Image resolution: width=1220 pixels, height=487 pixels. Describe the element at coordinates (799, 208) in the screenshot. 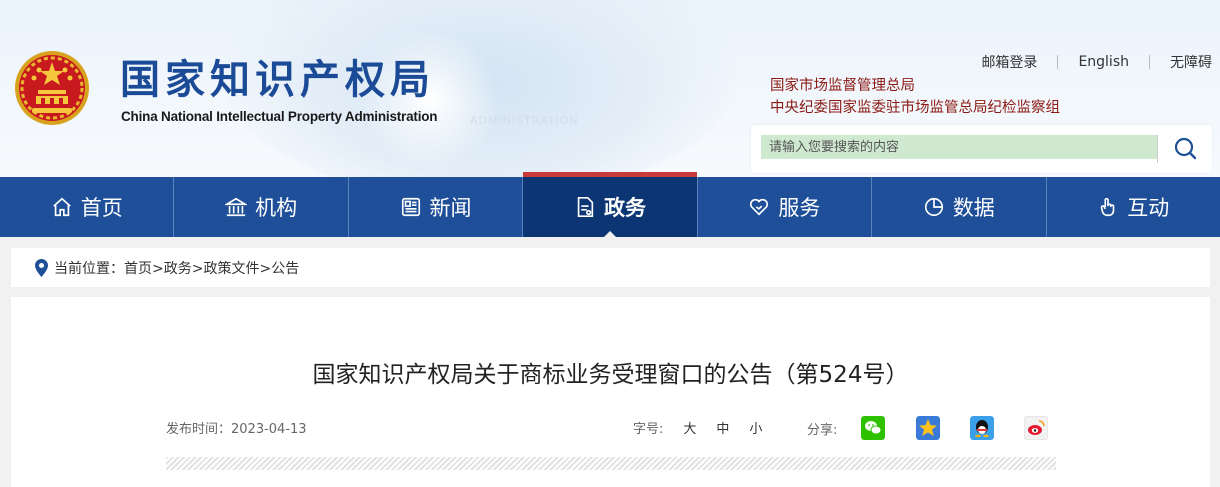

I see `nav-item-label: 服务` at that location.